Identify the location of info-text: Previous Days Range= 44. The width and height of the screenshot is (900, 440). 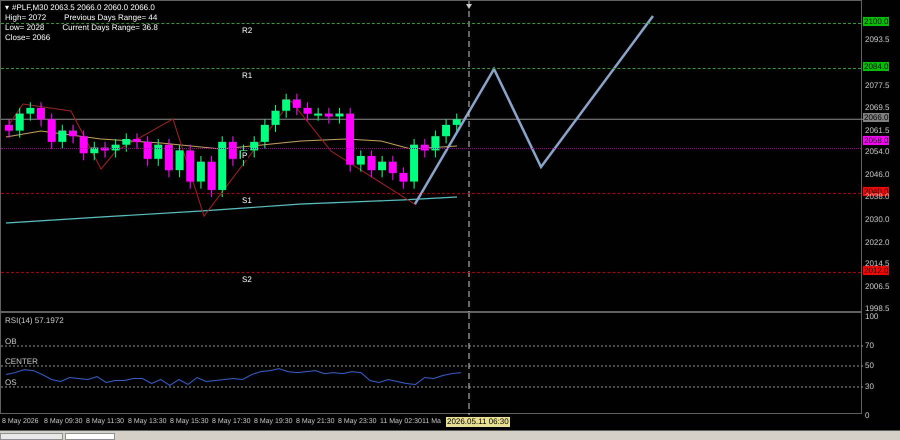
(111, 18).